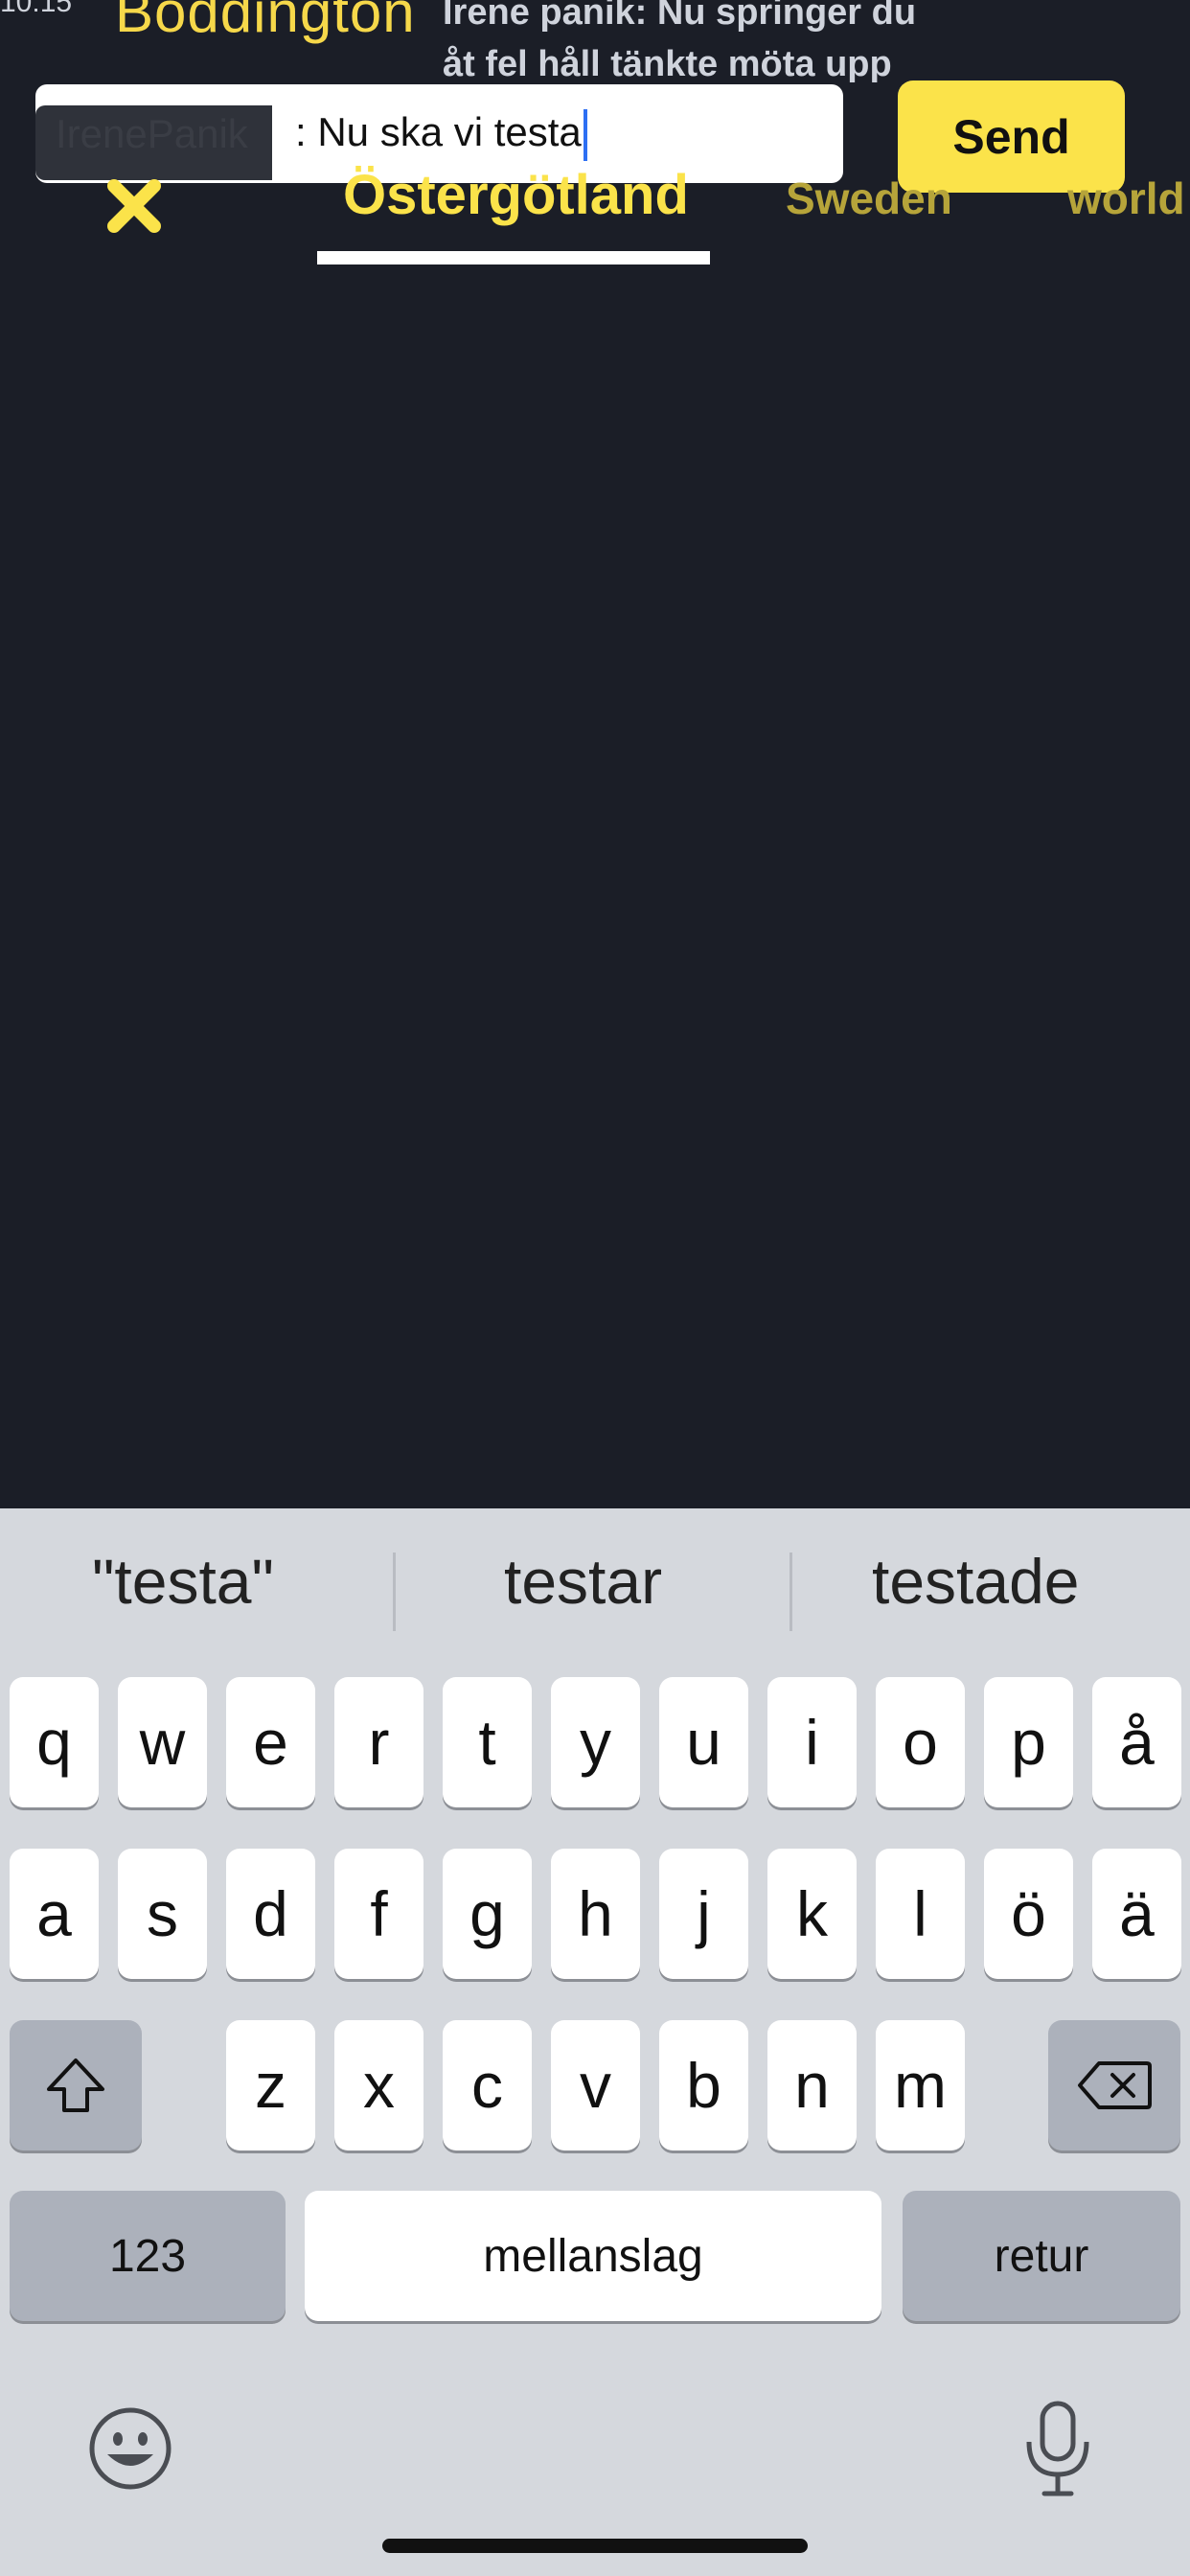 Image resolution: width=1190 pixels, height=2576 pixels. What do you see at coordinates (183, 1581) in the screenshot?
I see `suggestion-item: "testa"` at bounding box center [183, 1581].